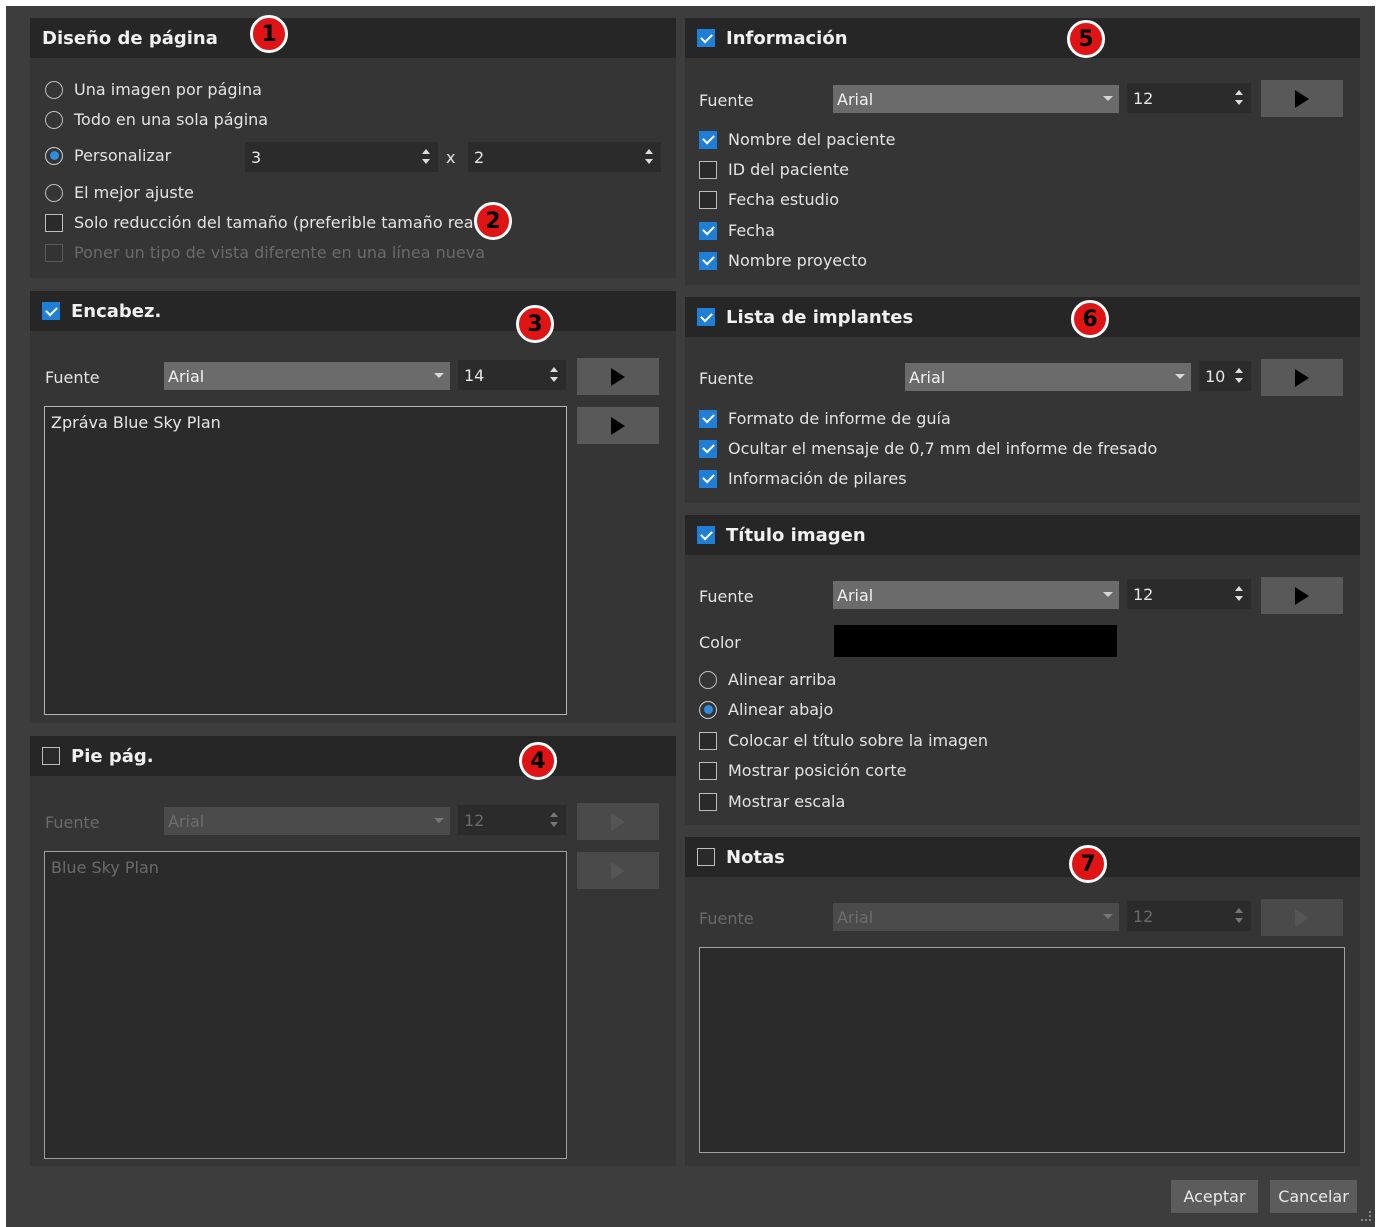 The image size is (1382, 1227). Describe the element at coordinates (796, 535) in the screenshot. I see `image-title-title: Título imagen` at that location.